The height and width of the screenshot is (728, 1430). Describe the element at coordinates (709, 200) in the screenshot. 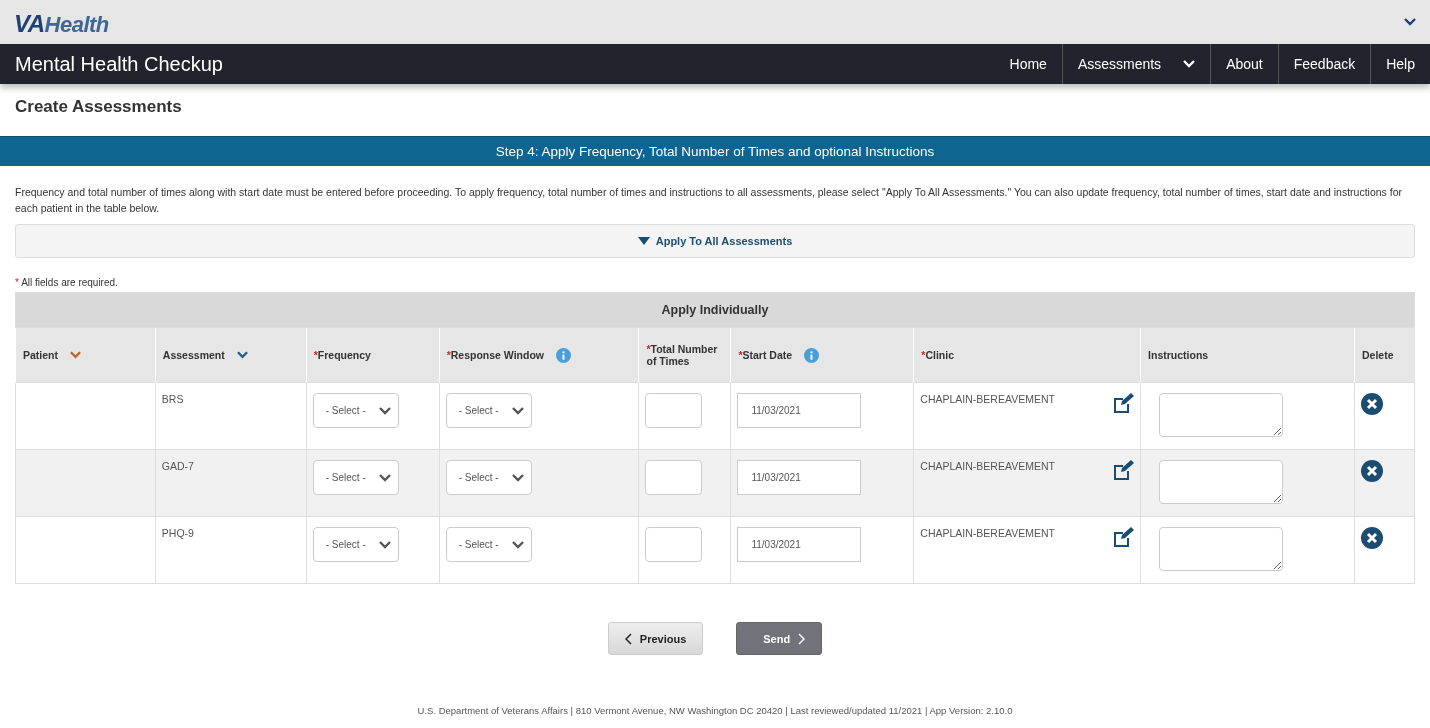

I see `instructions-text: Frequency and total number of times along with start date must be entered before proceeding. To apply frequency, total number of times and instructions to all assessments, please select "Apply To All Assessments." You can also update frequency, total number of times, start date and instructions for each patient in the table below.` at that location.